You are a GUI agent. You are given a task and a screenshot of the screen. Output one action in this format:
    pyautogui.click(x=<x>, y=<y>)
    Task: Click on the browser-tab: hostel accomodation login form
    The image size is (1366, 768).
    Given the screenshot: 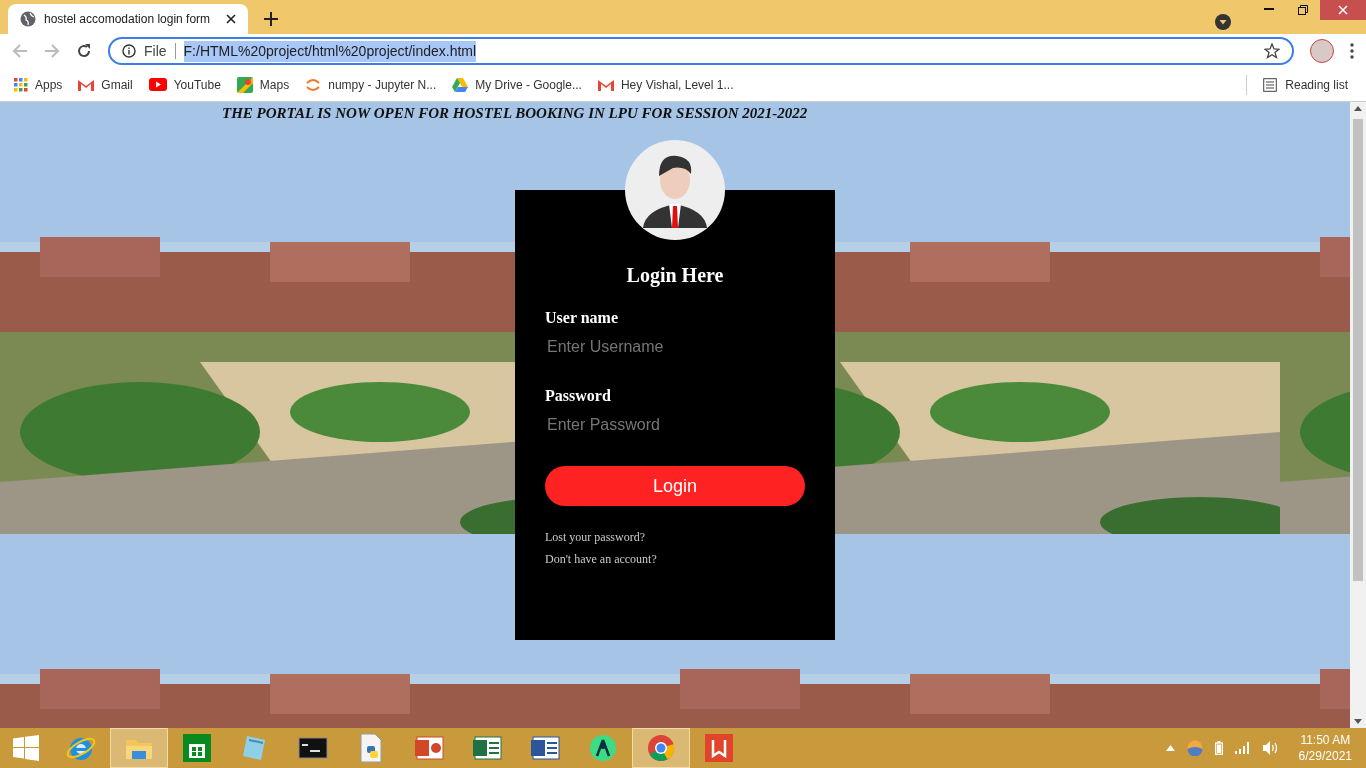 What is the action you would take?
    pyautogui.click(x=128, y=19)
    